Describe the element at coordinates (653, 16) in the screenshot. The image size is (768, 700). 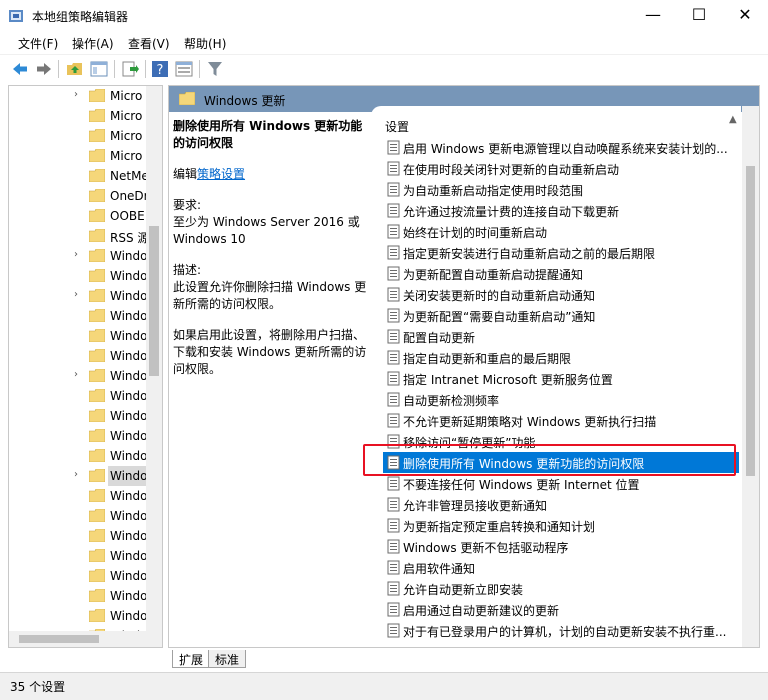
I see `minimize-button: —` at that location.